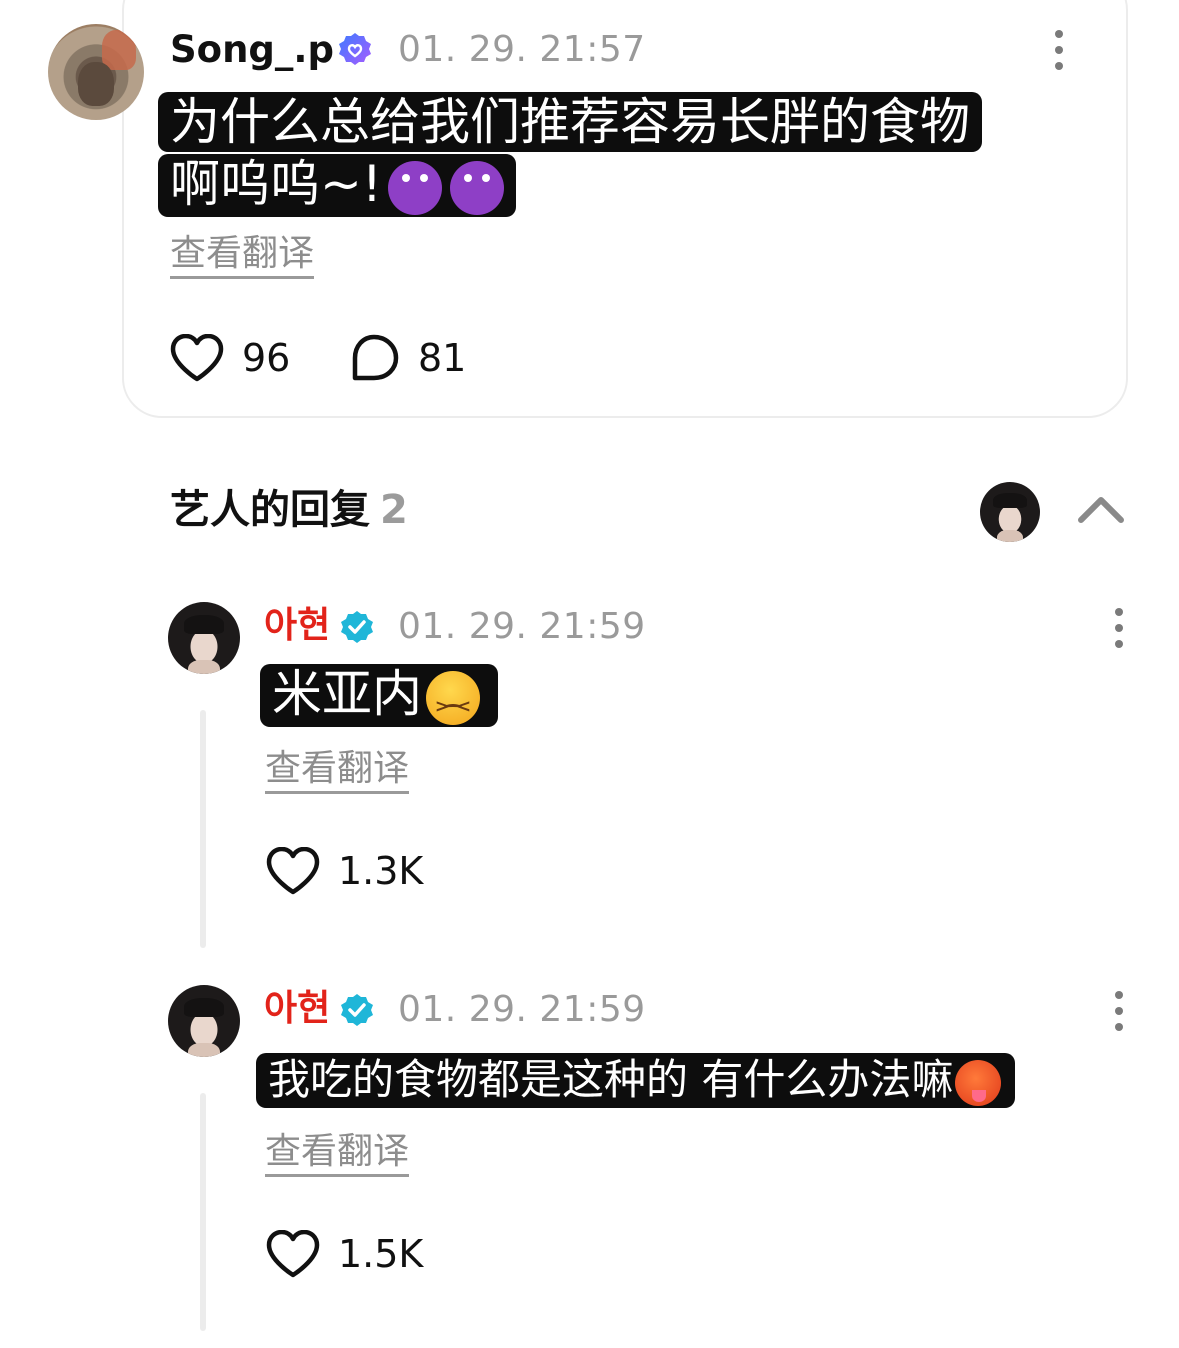 The width and height of the screenshot is (1179, 1348). What do you see at coordinates (453, 702) in the screenshot?
I see `persevering-face-emoji-icon` at bounding box center [453, 702].